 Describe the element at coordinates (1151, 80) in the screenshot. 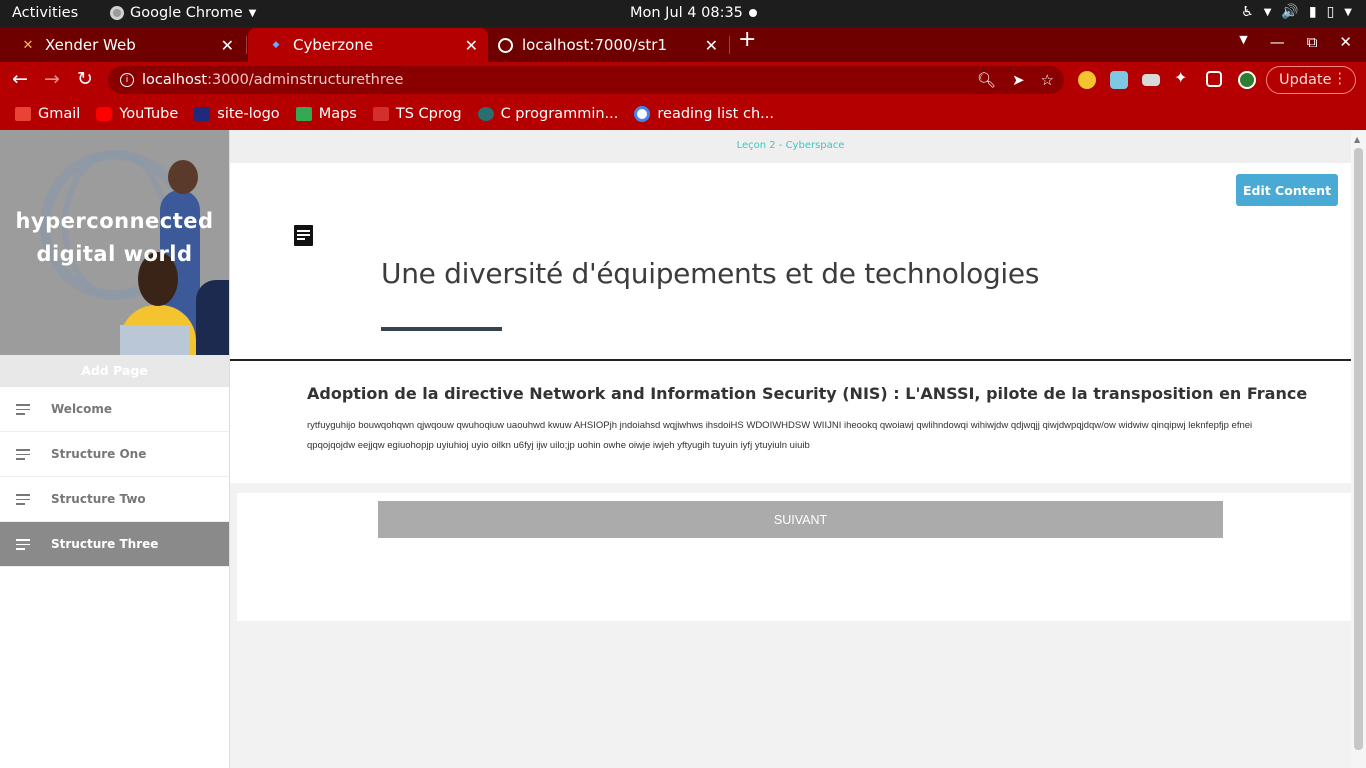

I see `extension-glasses-icon` at that location.